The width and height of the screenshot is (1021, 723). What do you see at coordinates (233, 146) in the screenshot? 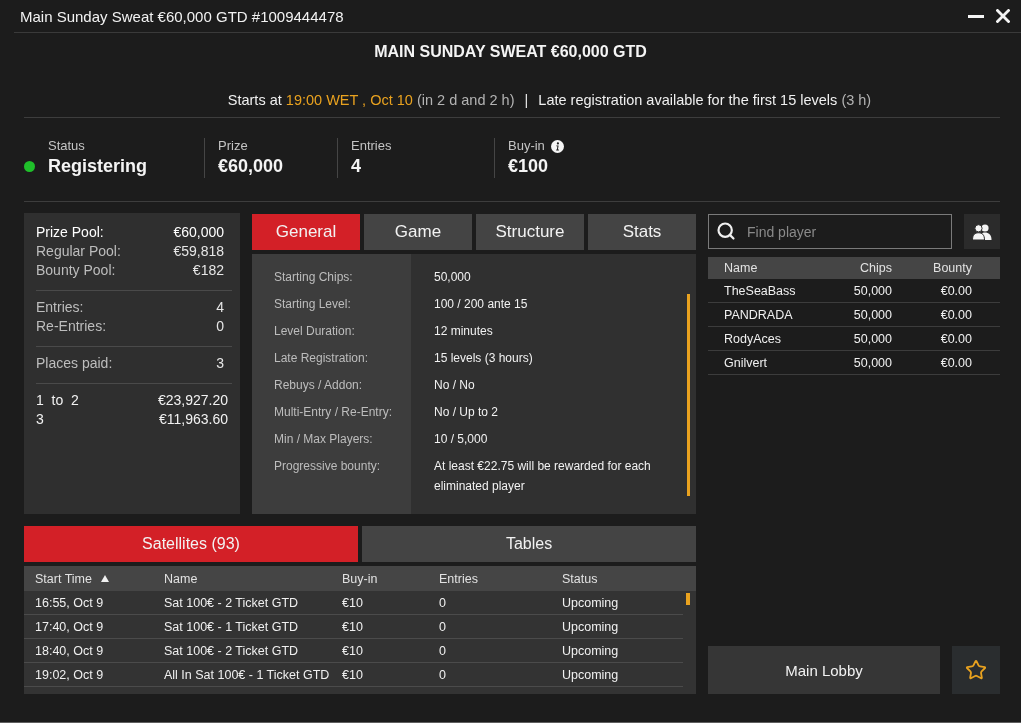
I see `summary-label: Prize` at bounding box center [233, 146].